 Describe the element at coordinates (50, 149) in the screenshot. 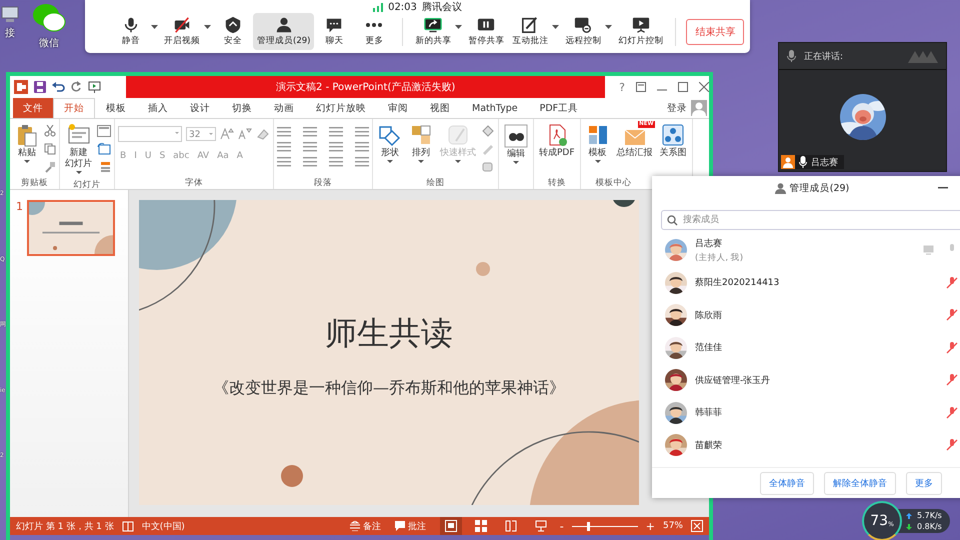

I see `copy-icon` at that location.